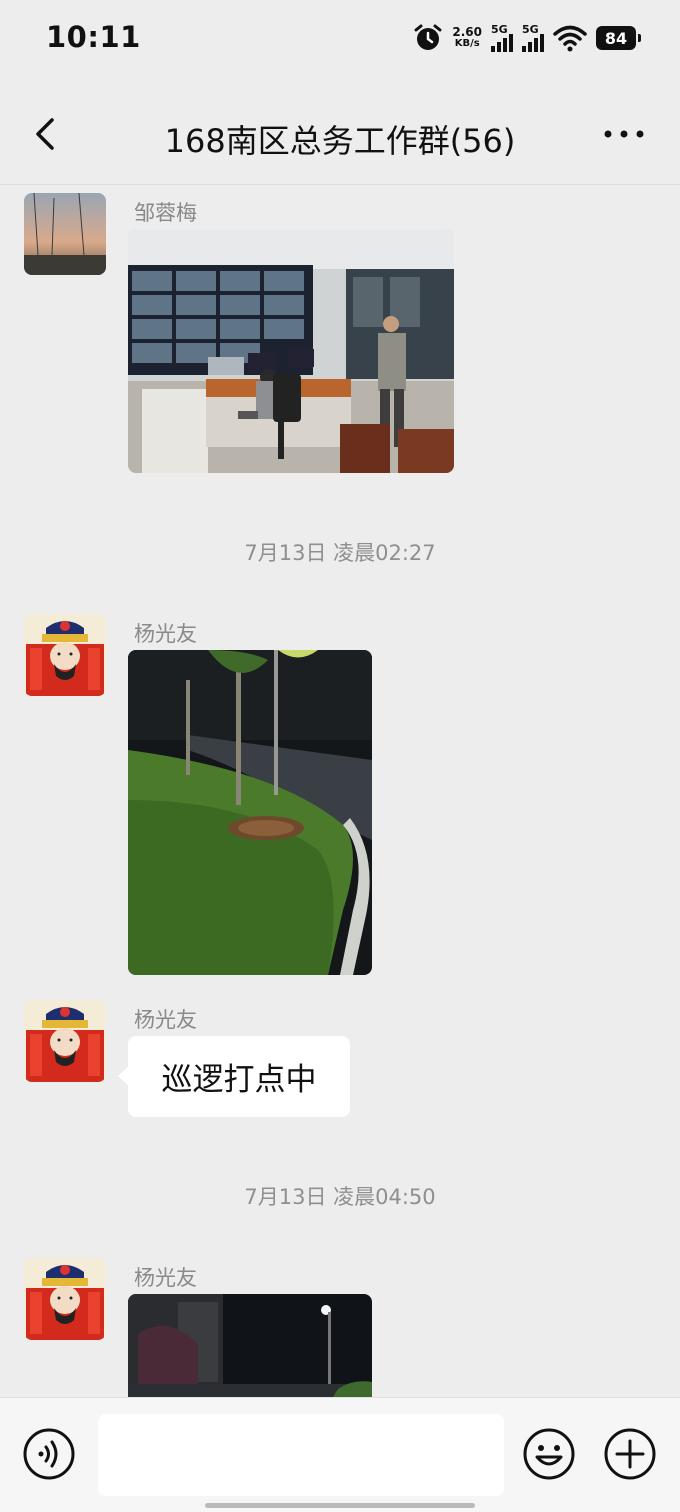 This screenshot has height=1512, width=680. I want to click on text-message-bubble: 巡逻打点中, so click(234, 1076).